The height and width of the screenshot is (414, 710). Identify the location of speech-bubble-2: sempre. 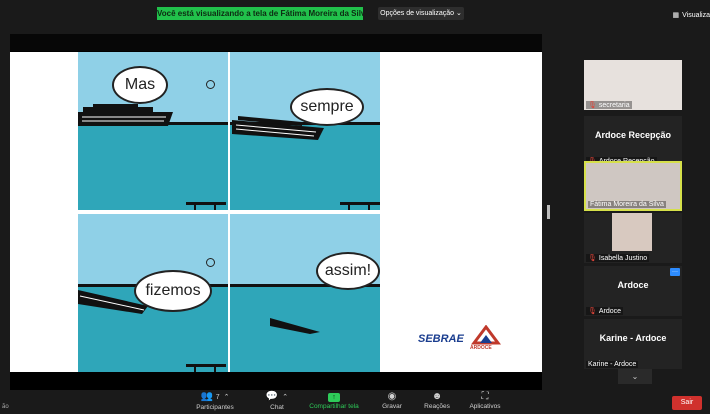
(327, 107).